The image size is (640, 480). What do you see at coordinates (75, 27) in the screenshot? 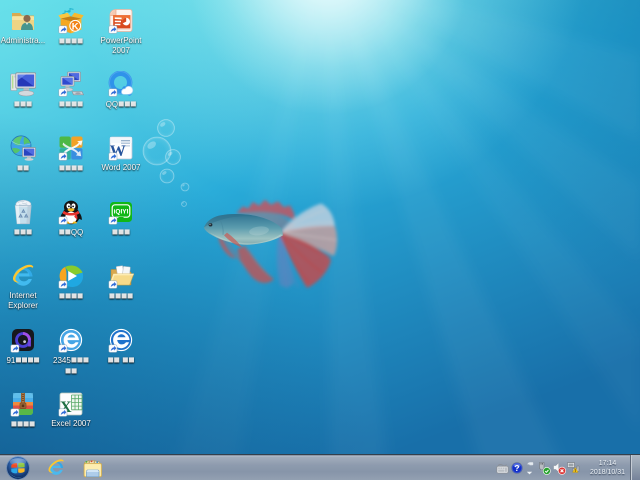
I see `svg-text: K` at bounding box center [75, 27].